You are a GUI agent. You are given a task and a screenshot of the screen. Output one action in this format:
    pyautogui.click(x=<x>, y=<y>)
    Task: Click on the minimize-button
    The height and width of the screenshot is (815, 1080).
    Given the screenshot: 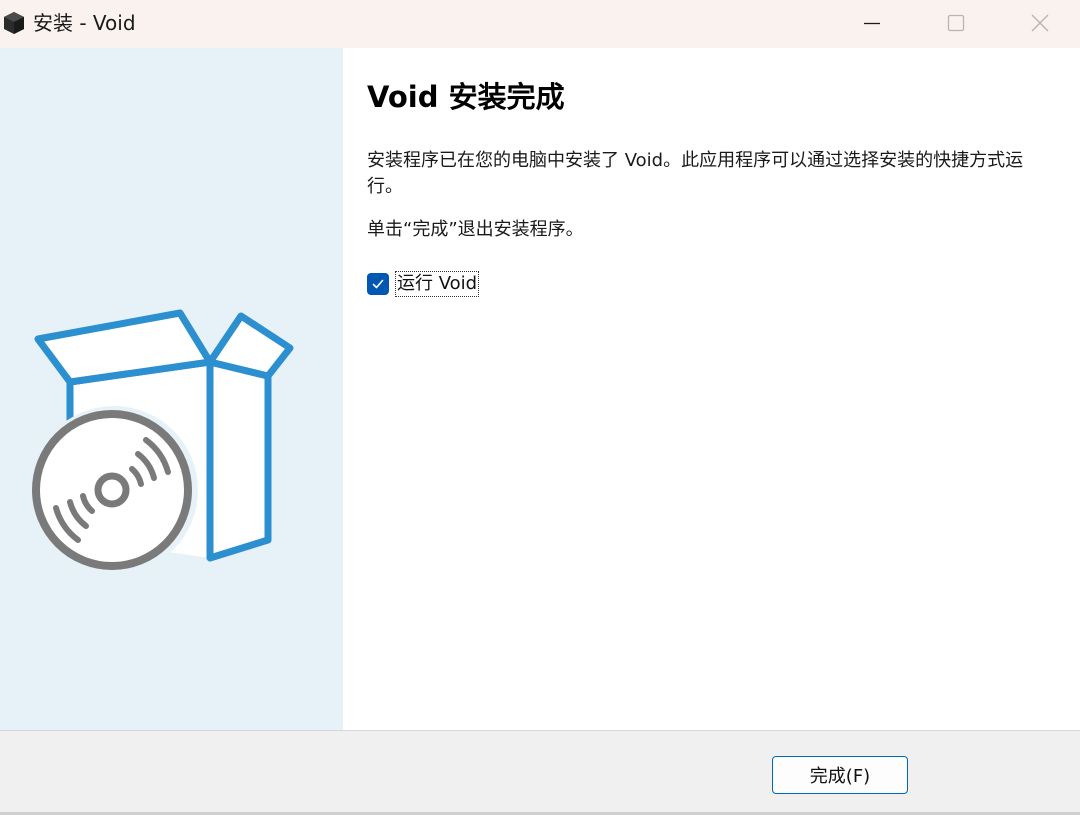 What is the action you would take?
    pyautogui.click(x=872, y=23)
    